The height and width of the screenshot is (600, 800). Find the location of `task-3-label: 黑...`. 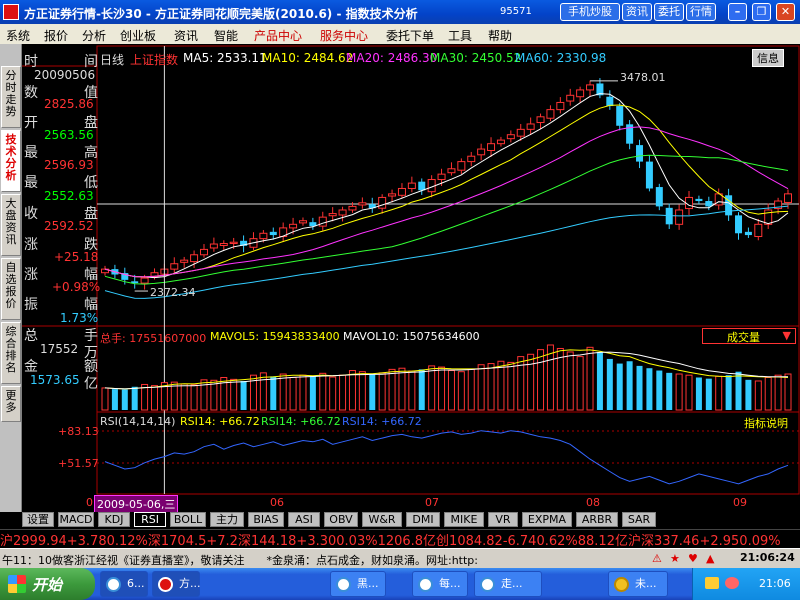

task-3-label: 黑... is located at coordinates (368, 583).